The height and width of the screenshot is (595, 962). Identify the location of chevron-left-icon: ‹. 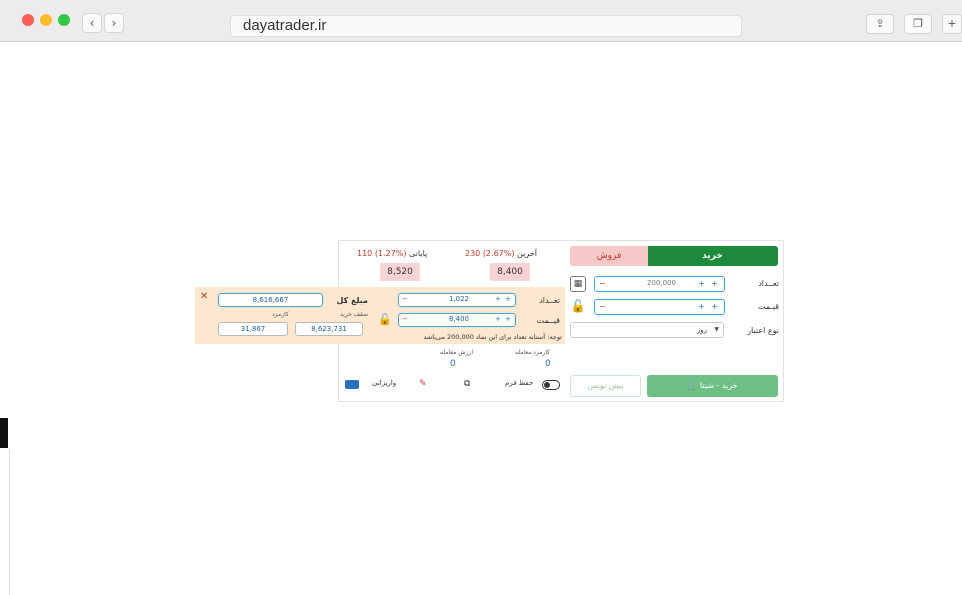
(92, 23).